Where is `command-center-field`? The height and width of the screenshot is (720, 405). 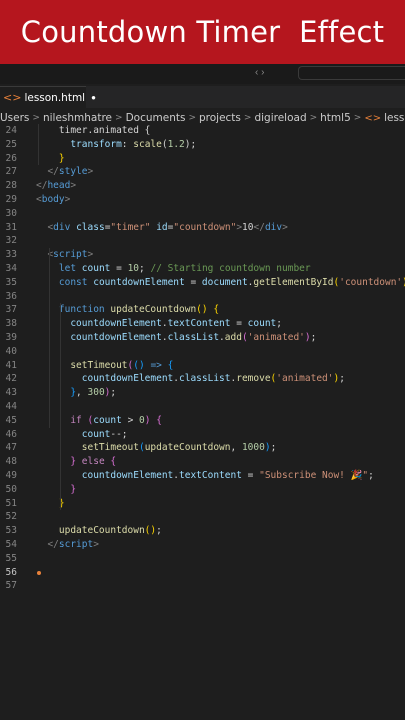
command-center-field is located at coordinates (351, 73).